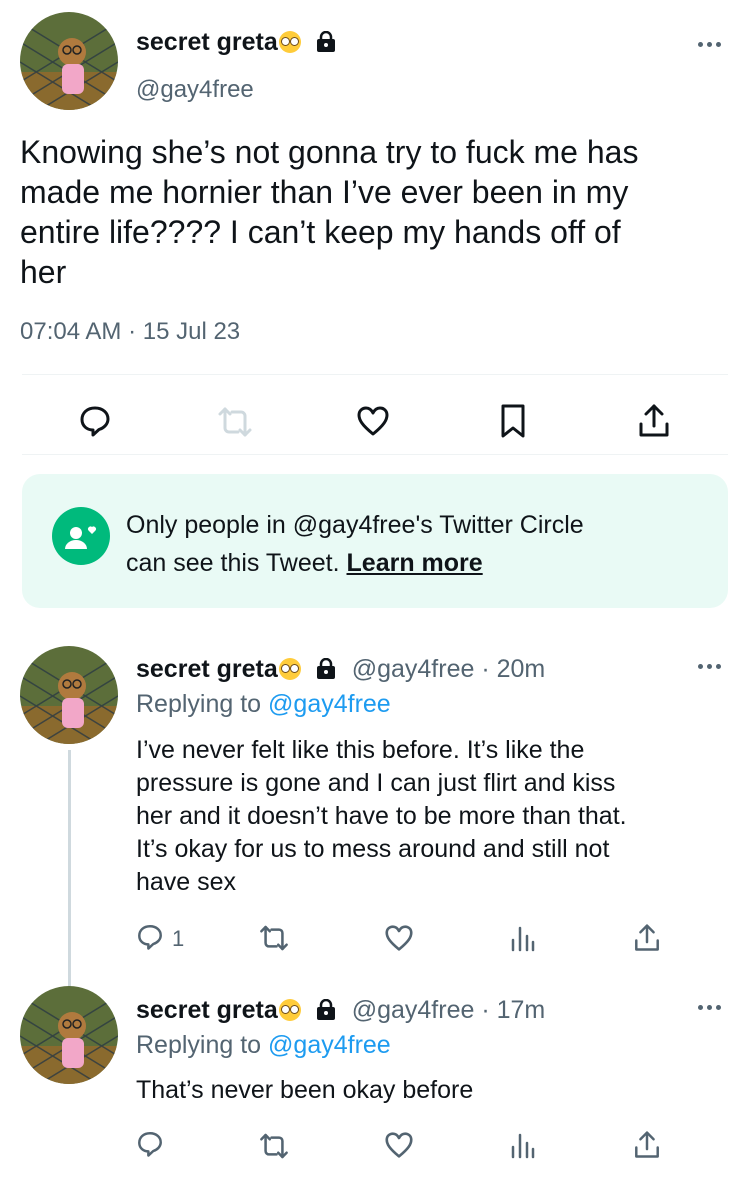  What do you see at coordinates (340, 1010) in the screenshot?
I see `reply-header: secret greta @gay4free · 17m` at bounding box center [340, 1010].